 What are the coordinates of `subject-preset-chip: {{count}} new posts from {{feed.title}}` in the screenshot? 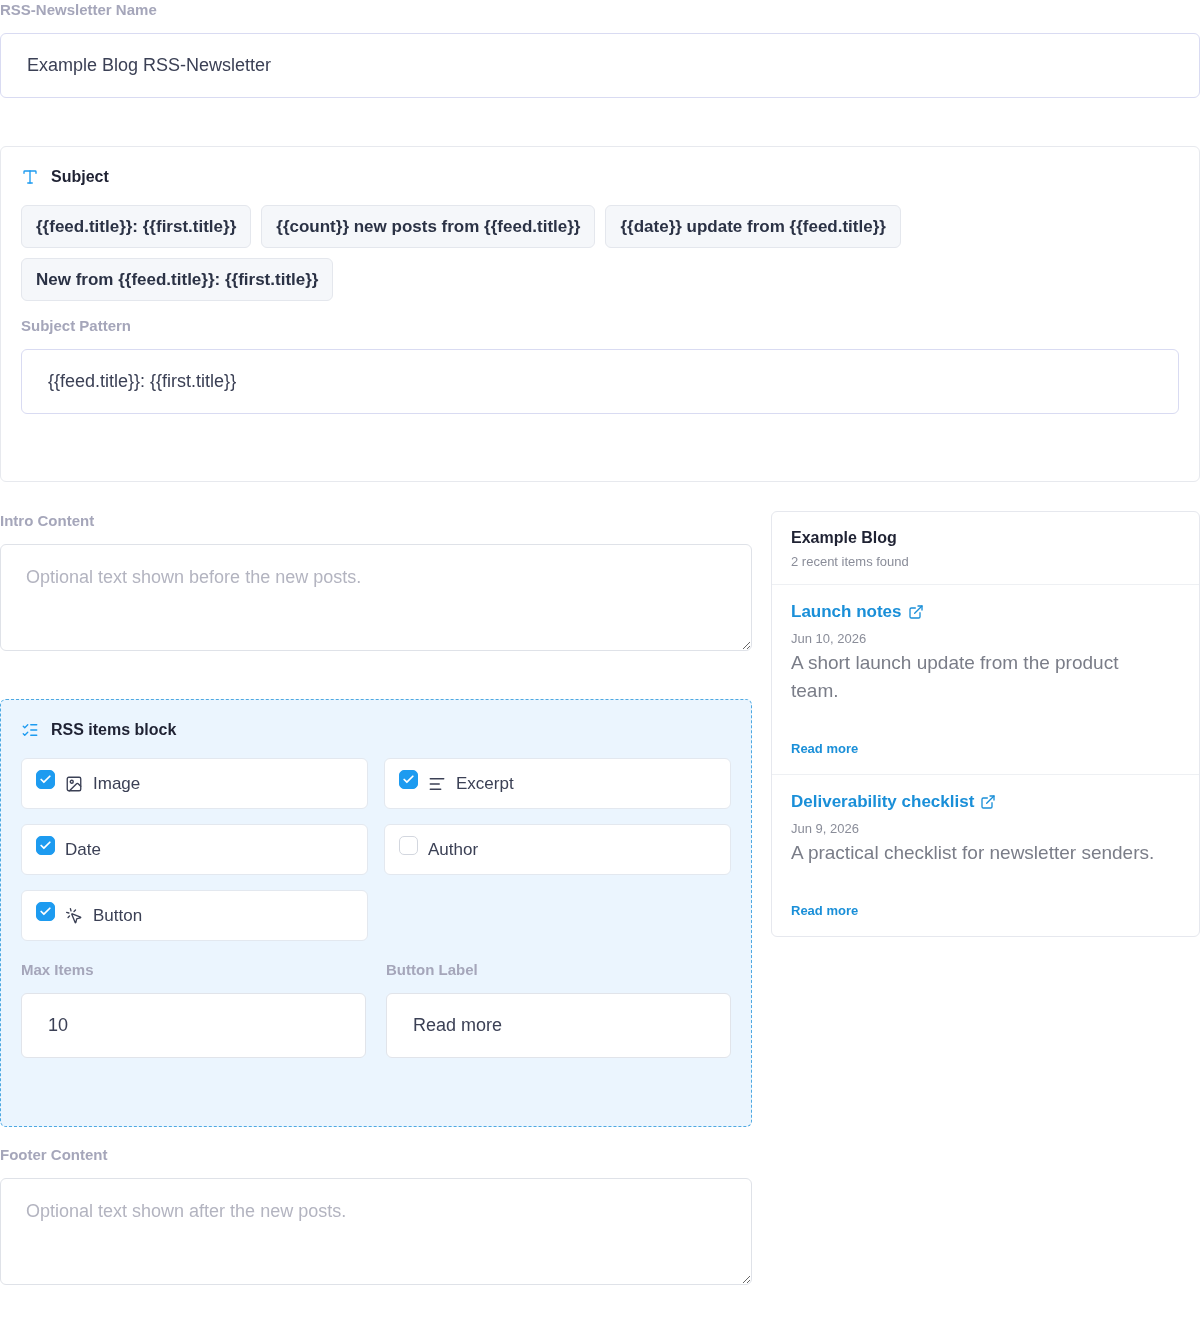 It's located at (428, 226).